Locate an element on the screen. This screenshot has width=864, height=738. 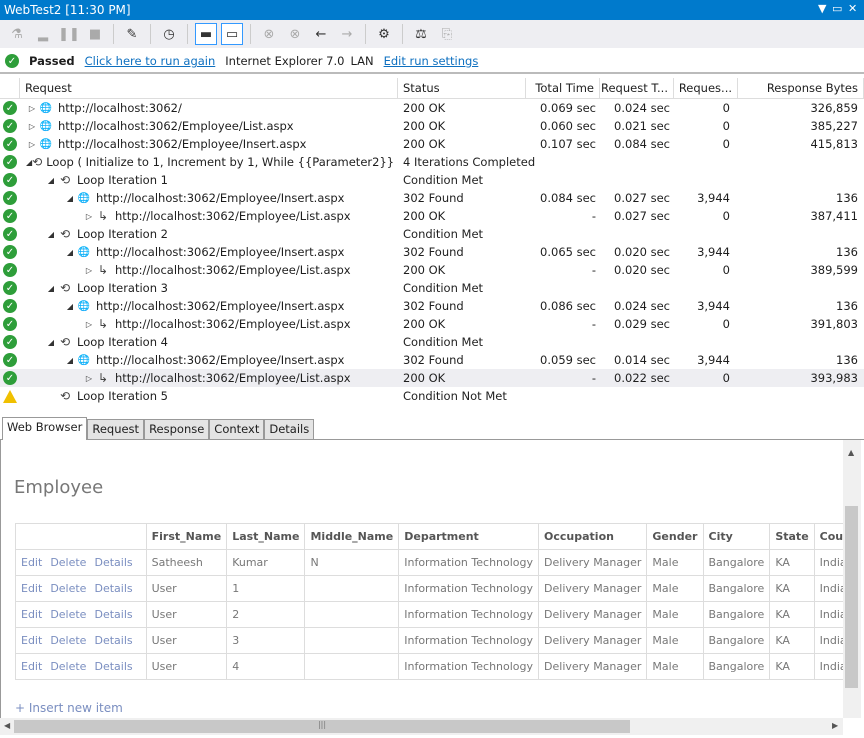
tab-context: Context is located at coordinates (237, 429).